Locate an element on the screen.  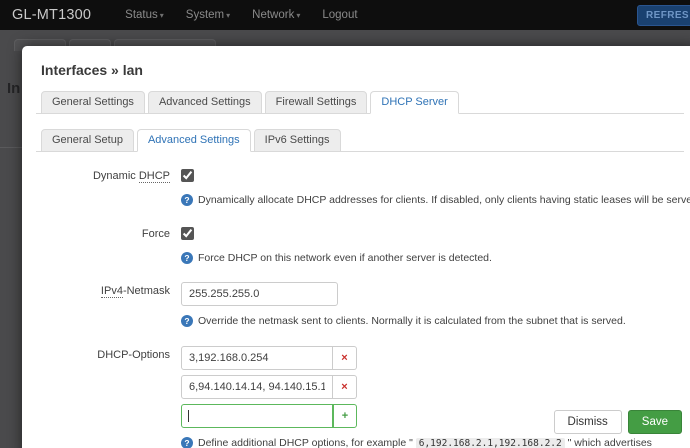
tab-dhcp-server: DHCP Server is located at coordinates (414, 102).